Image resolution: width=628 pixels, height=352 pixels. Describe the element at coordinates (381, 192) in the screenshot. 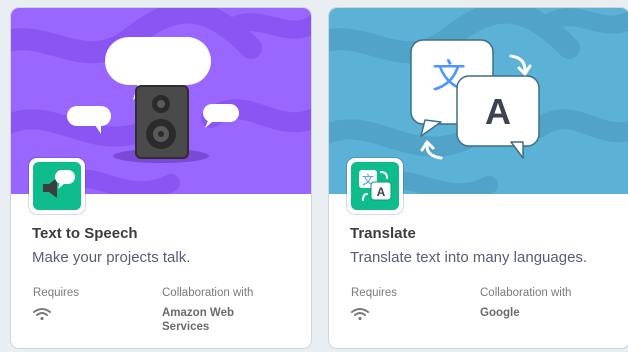

I see `svg-text: A` at that location.